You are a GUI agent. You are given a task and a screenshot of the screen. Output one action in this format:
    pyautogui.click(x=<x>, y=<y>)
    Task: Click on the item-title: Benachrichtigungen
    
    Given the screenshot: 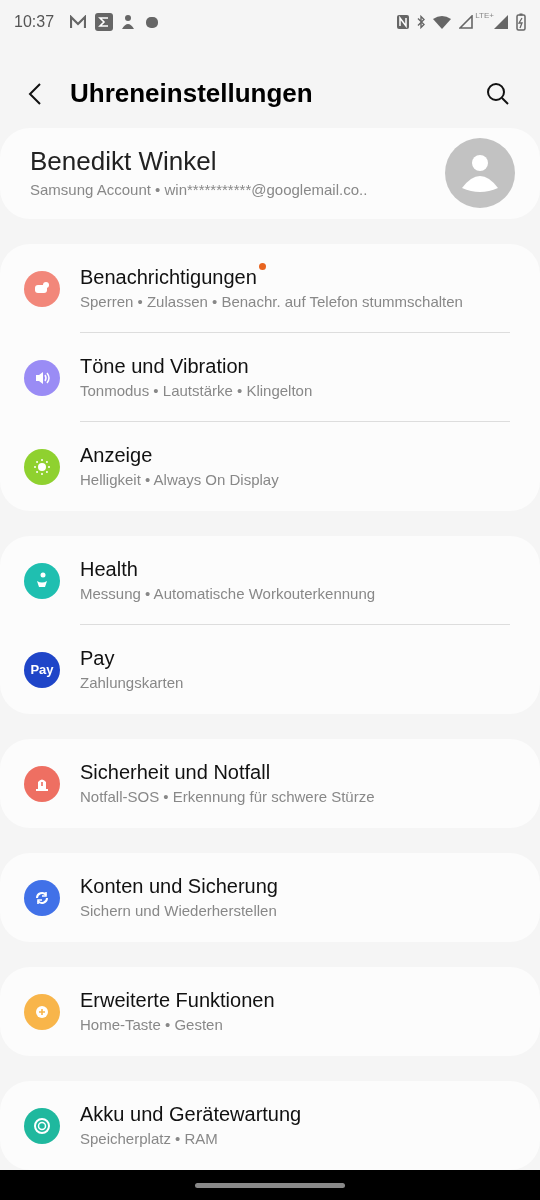 What is the action you would take?
    pyautogui.click(x=168, y=277)
    